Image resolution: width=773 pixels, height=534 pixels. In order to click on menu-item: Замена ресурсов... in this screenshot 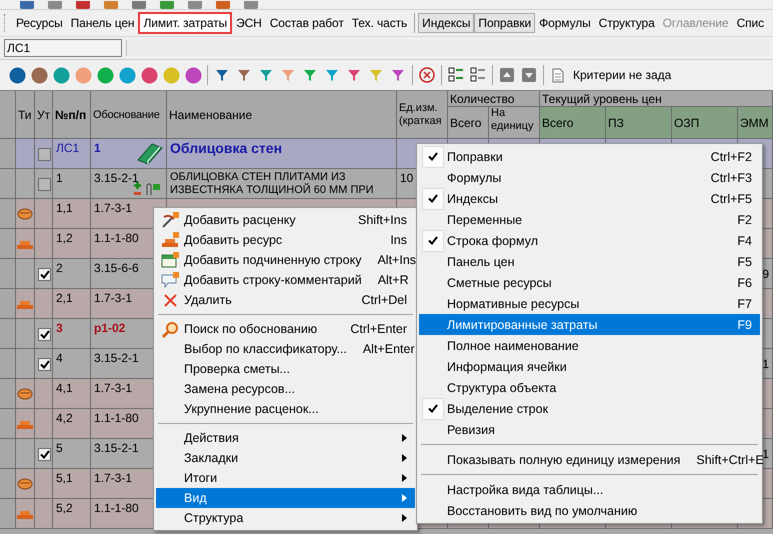, I will do `click(285, 389)`.